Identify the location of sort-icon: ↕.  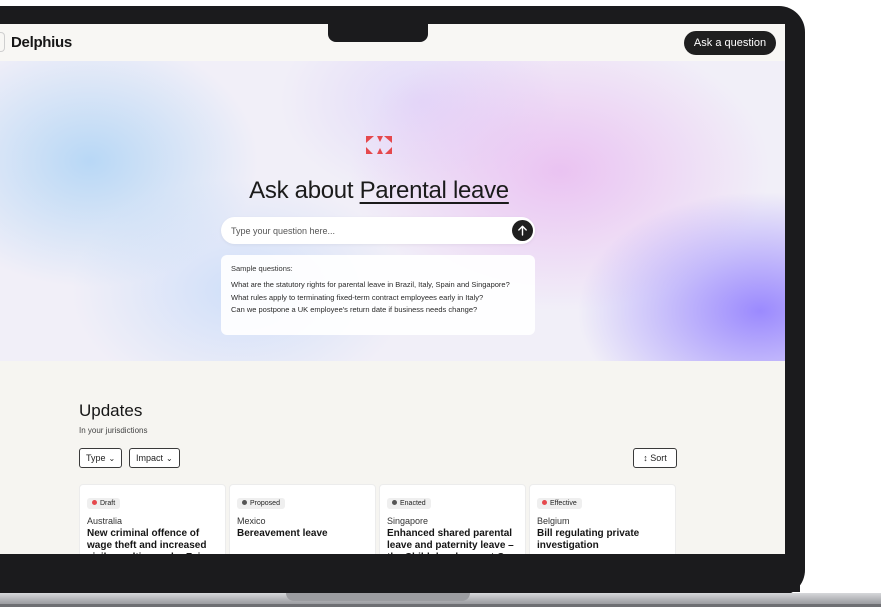
(645, 458).